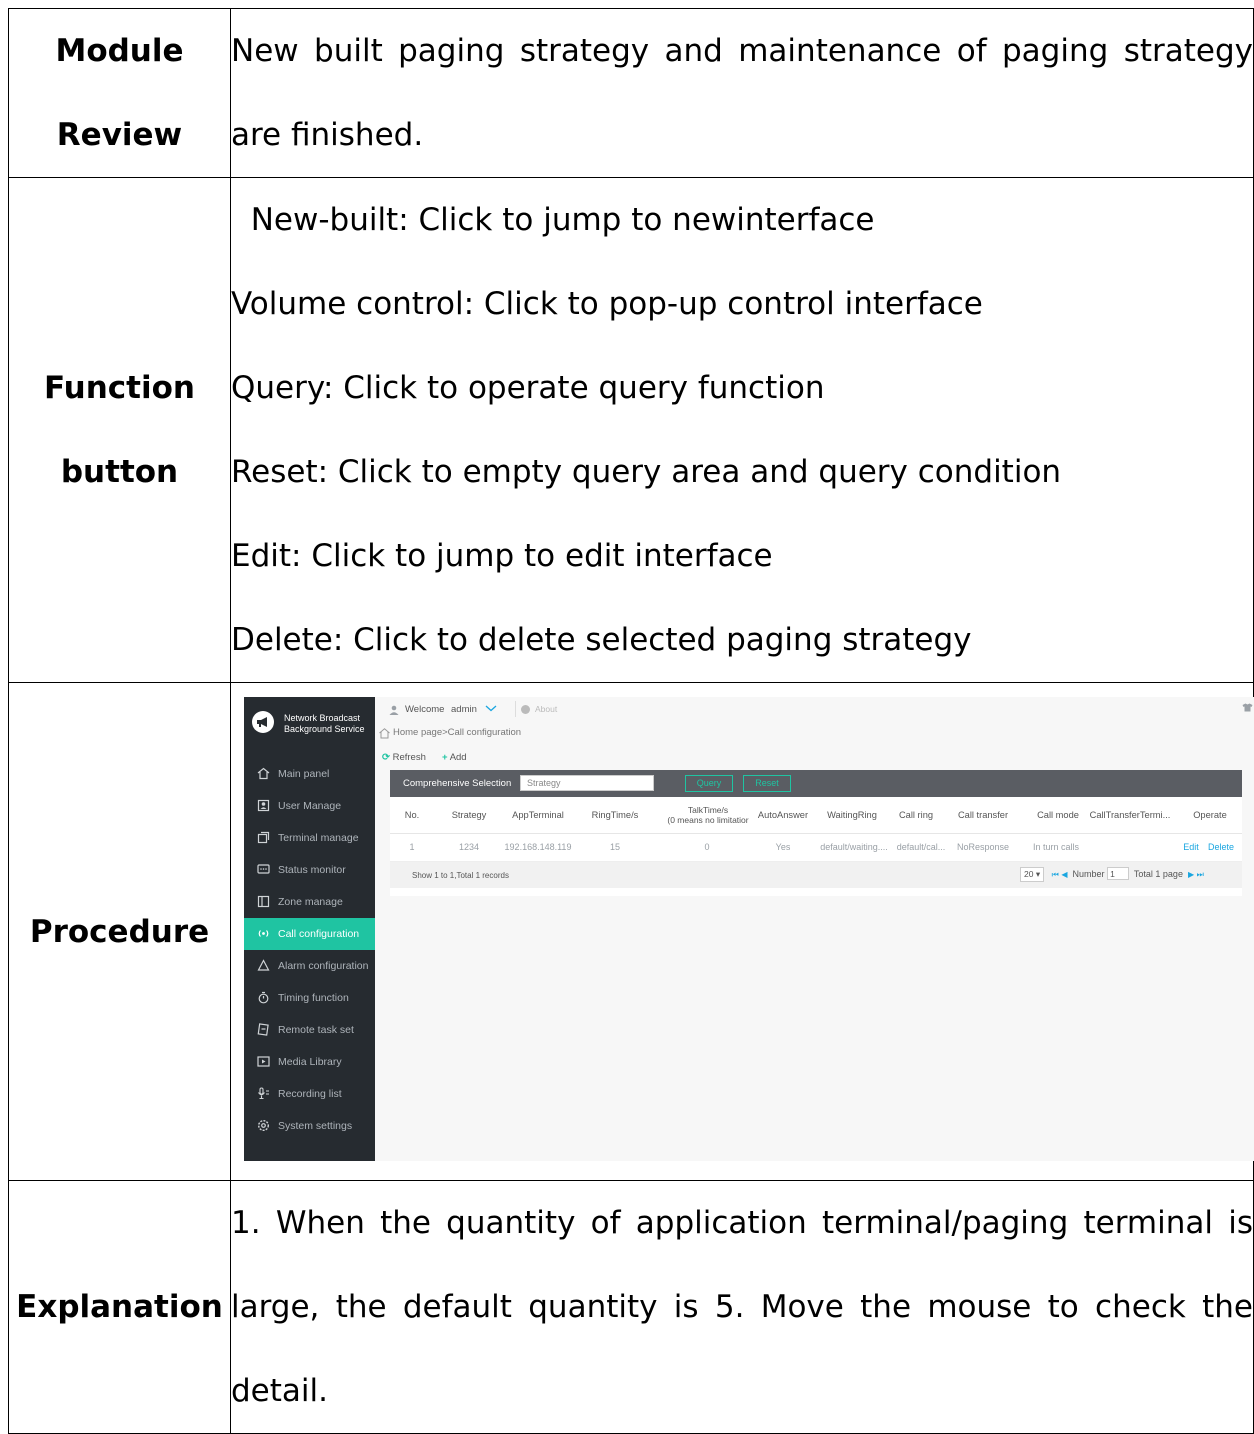 The image size is (1254, 1434). What do you see at coordinates (394, 710) in the screenshot?
I see `user-icon` at bounding box center [394, 710].